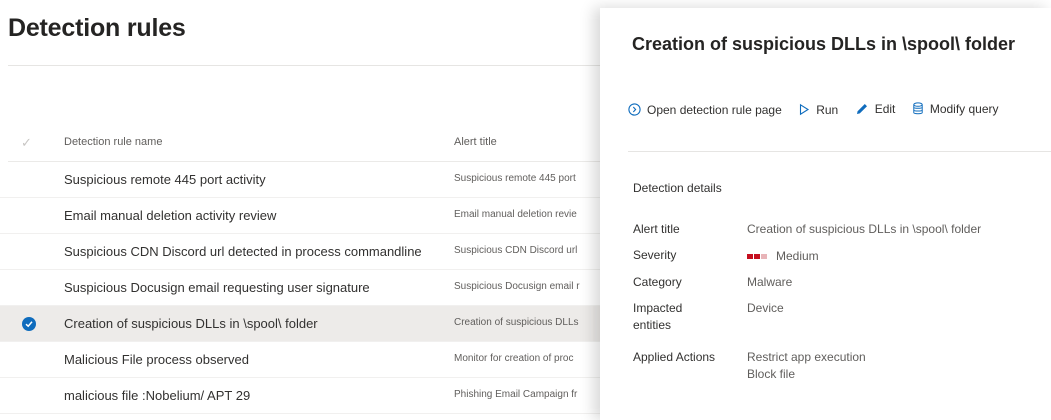 The height and width of the screenshot is (420, 1051). Describe the element at coordinates (157, 395) in the screenshot. I see `rule-name-cell: malicious file :Nobelium/ APT 29` at that location.